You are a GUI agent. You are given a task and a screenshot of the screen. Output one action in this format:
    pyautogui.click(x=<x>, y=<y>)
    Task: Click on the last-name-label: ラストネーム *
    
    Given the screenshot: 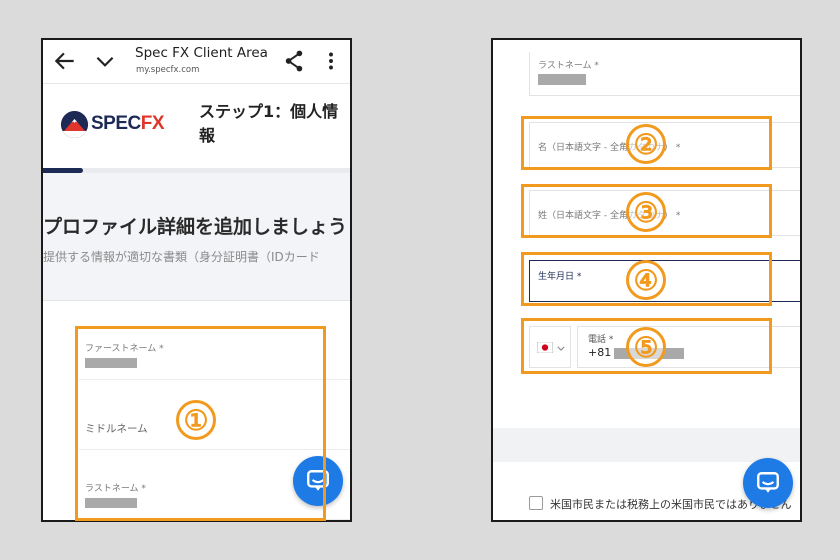 What is the action you would take?
    pyautogui.click(x=115, y=489)
    